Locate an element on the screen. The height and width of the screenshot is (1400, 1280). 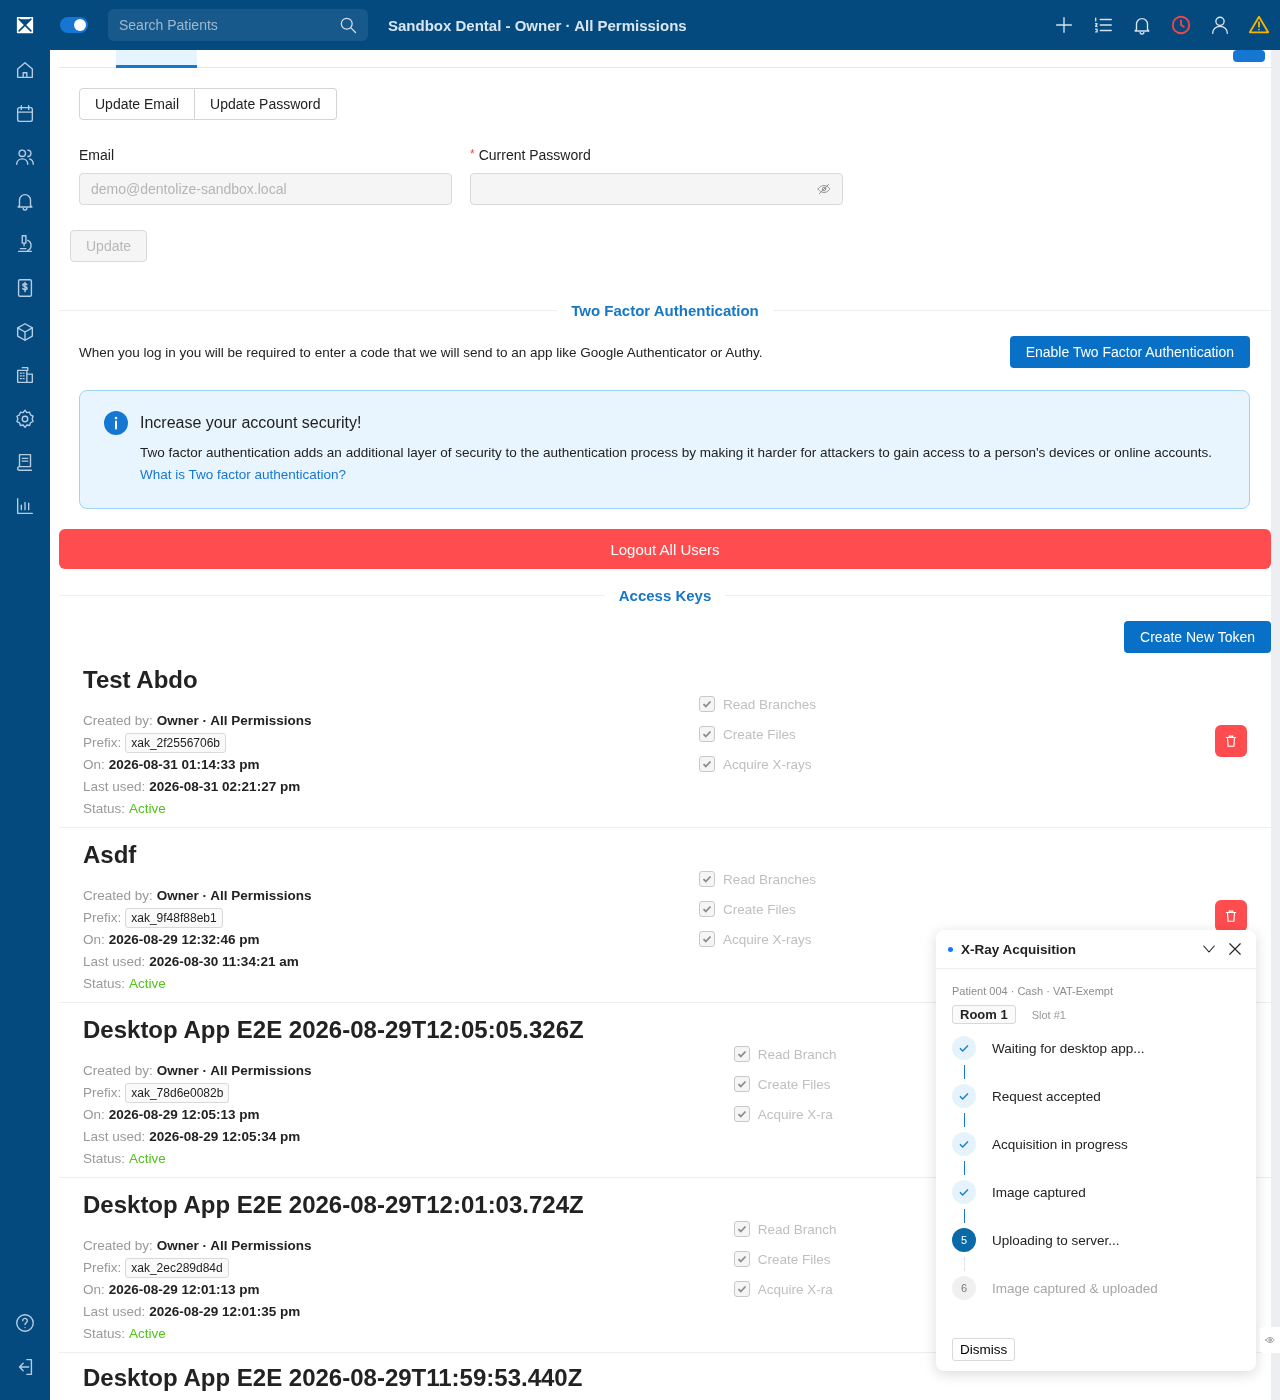
permission-label: Read Branch is located at coordinates (797, 1054).